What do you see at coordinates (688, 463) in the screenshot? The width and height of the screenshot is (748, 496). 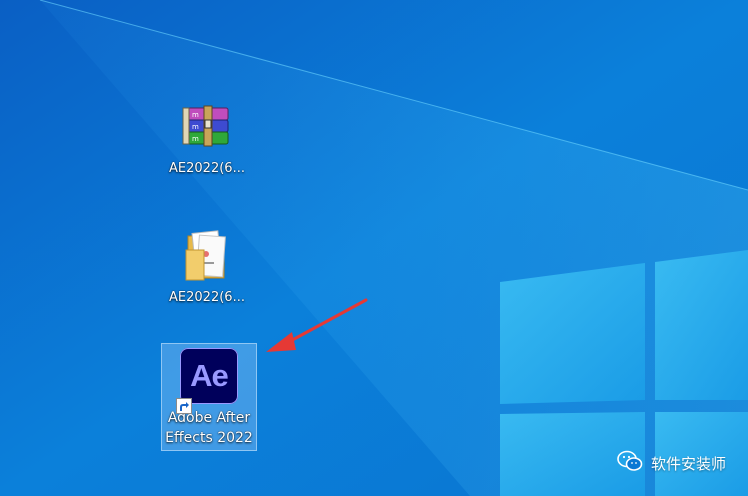 I see `watermark-text: 软件安装师` at bounding box center [688, 463].